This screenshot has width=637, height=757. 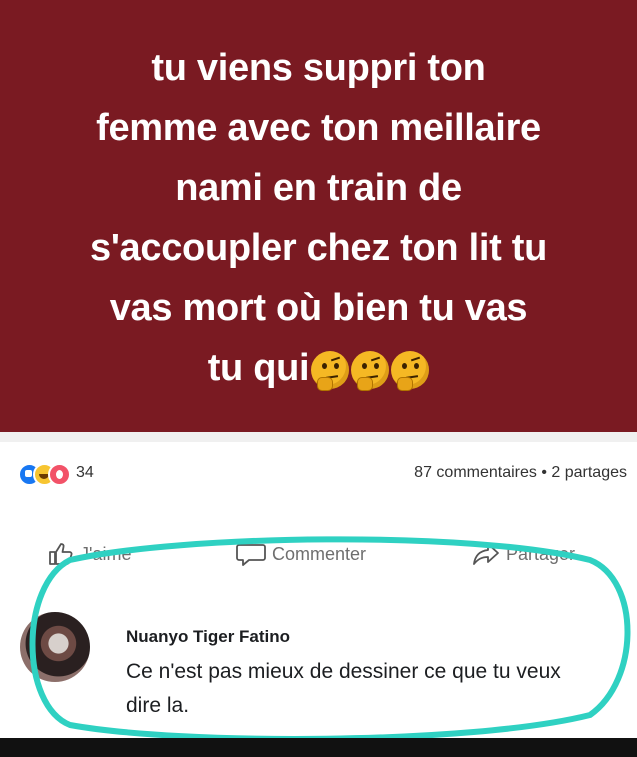 I want to click on share-arrow-icon, so click(x=486, y=554).